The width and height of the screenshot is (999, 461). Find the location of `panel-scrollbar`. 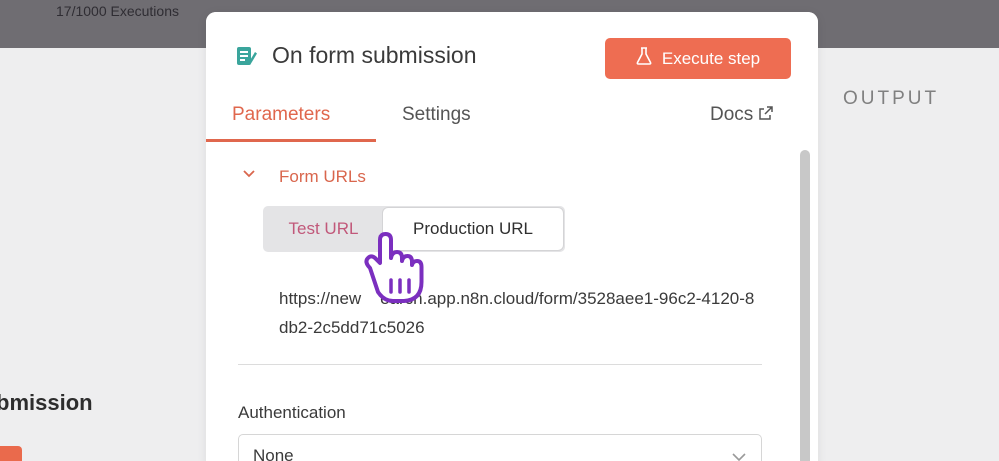

panel-scrollbar is located at coordinates (805, 305).